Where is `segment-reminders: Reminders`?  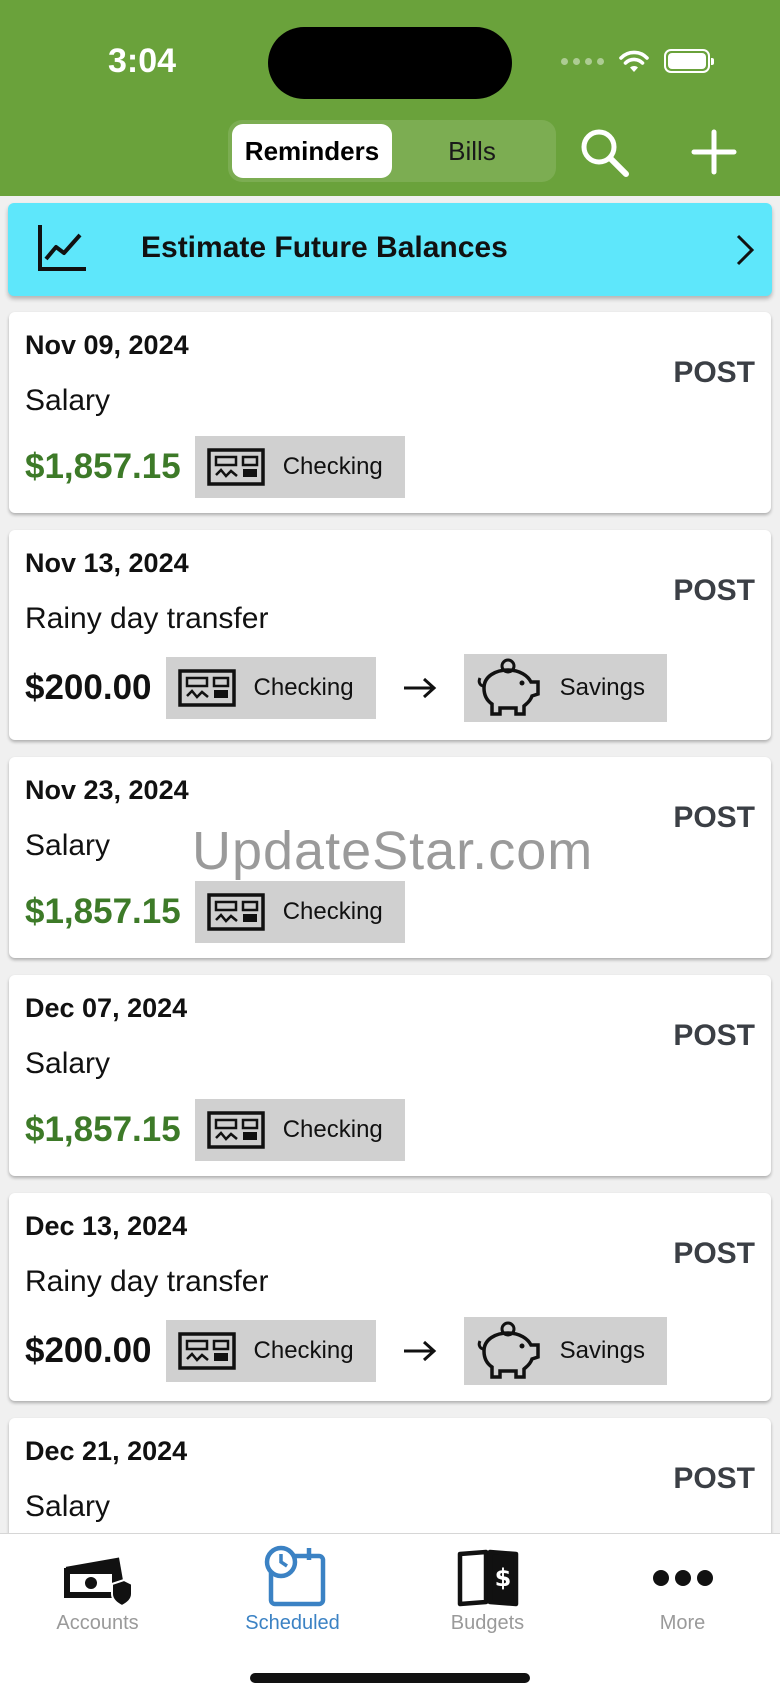
segment-reminders: Reminders is located at coordinates (312, 151).